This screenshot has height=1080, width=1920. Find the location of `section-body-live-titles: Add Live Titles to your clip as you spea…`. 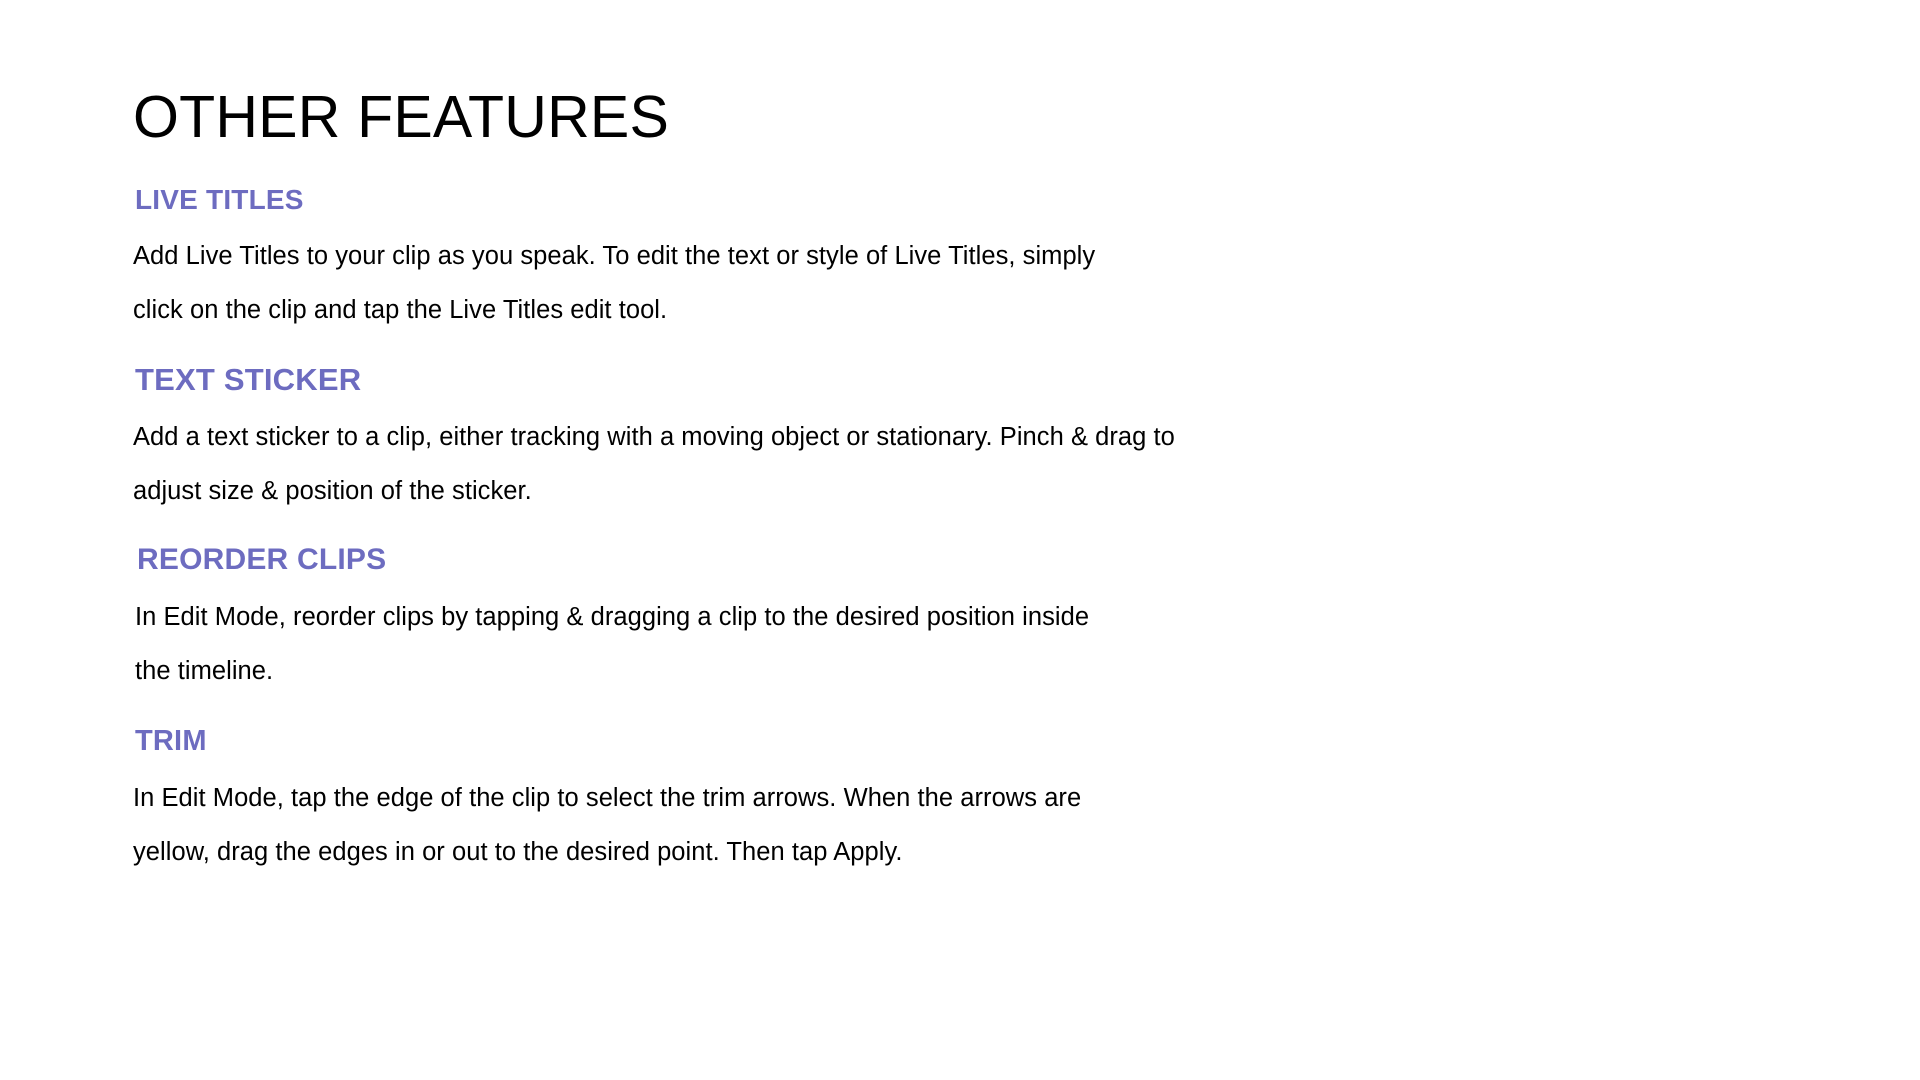

section-body-live-titles: Add Live Titles to your clip as you spea… is located at coordinates (614, 282).